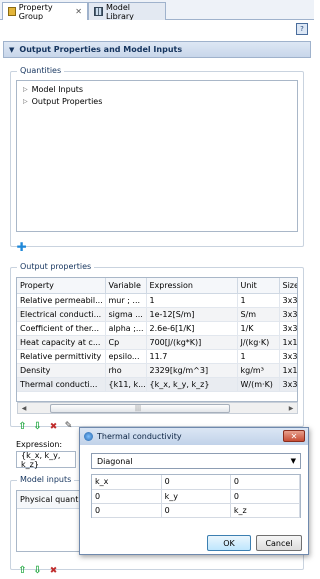 This screenshot has height=579, width=320. I want to click on matrix-cell: k_x, so click(127, 482).